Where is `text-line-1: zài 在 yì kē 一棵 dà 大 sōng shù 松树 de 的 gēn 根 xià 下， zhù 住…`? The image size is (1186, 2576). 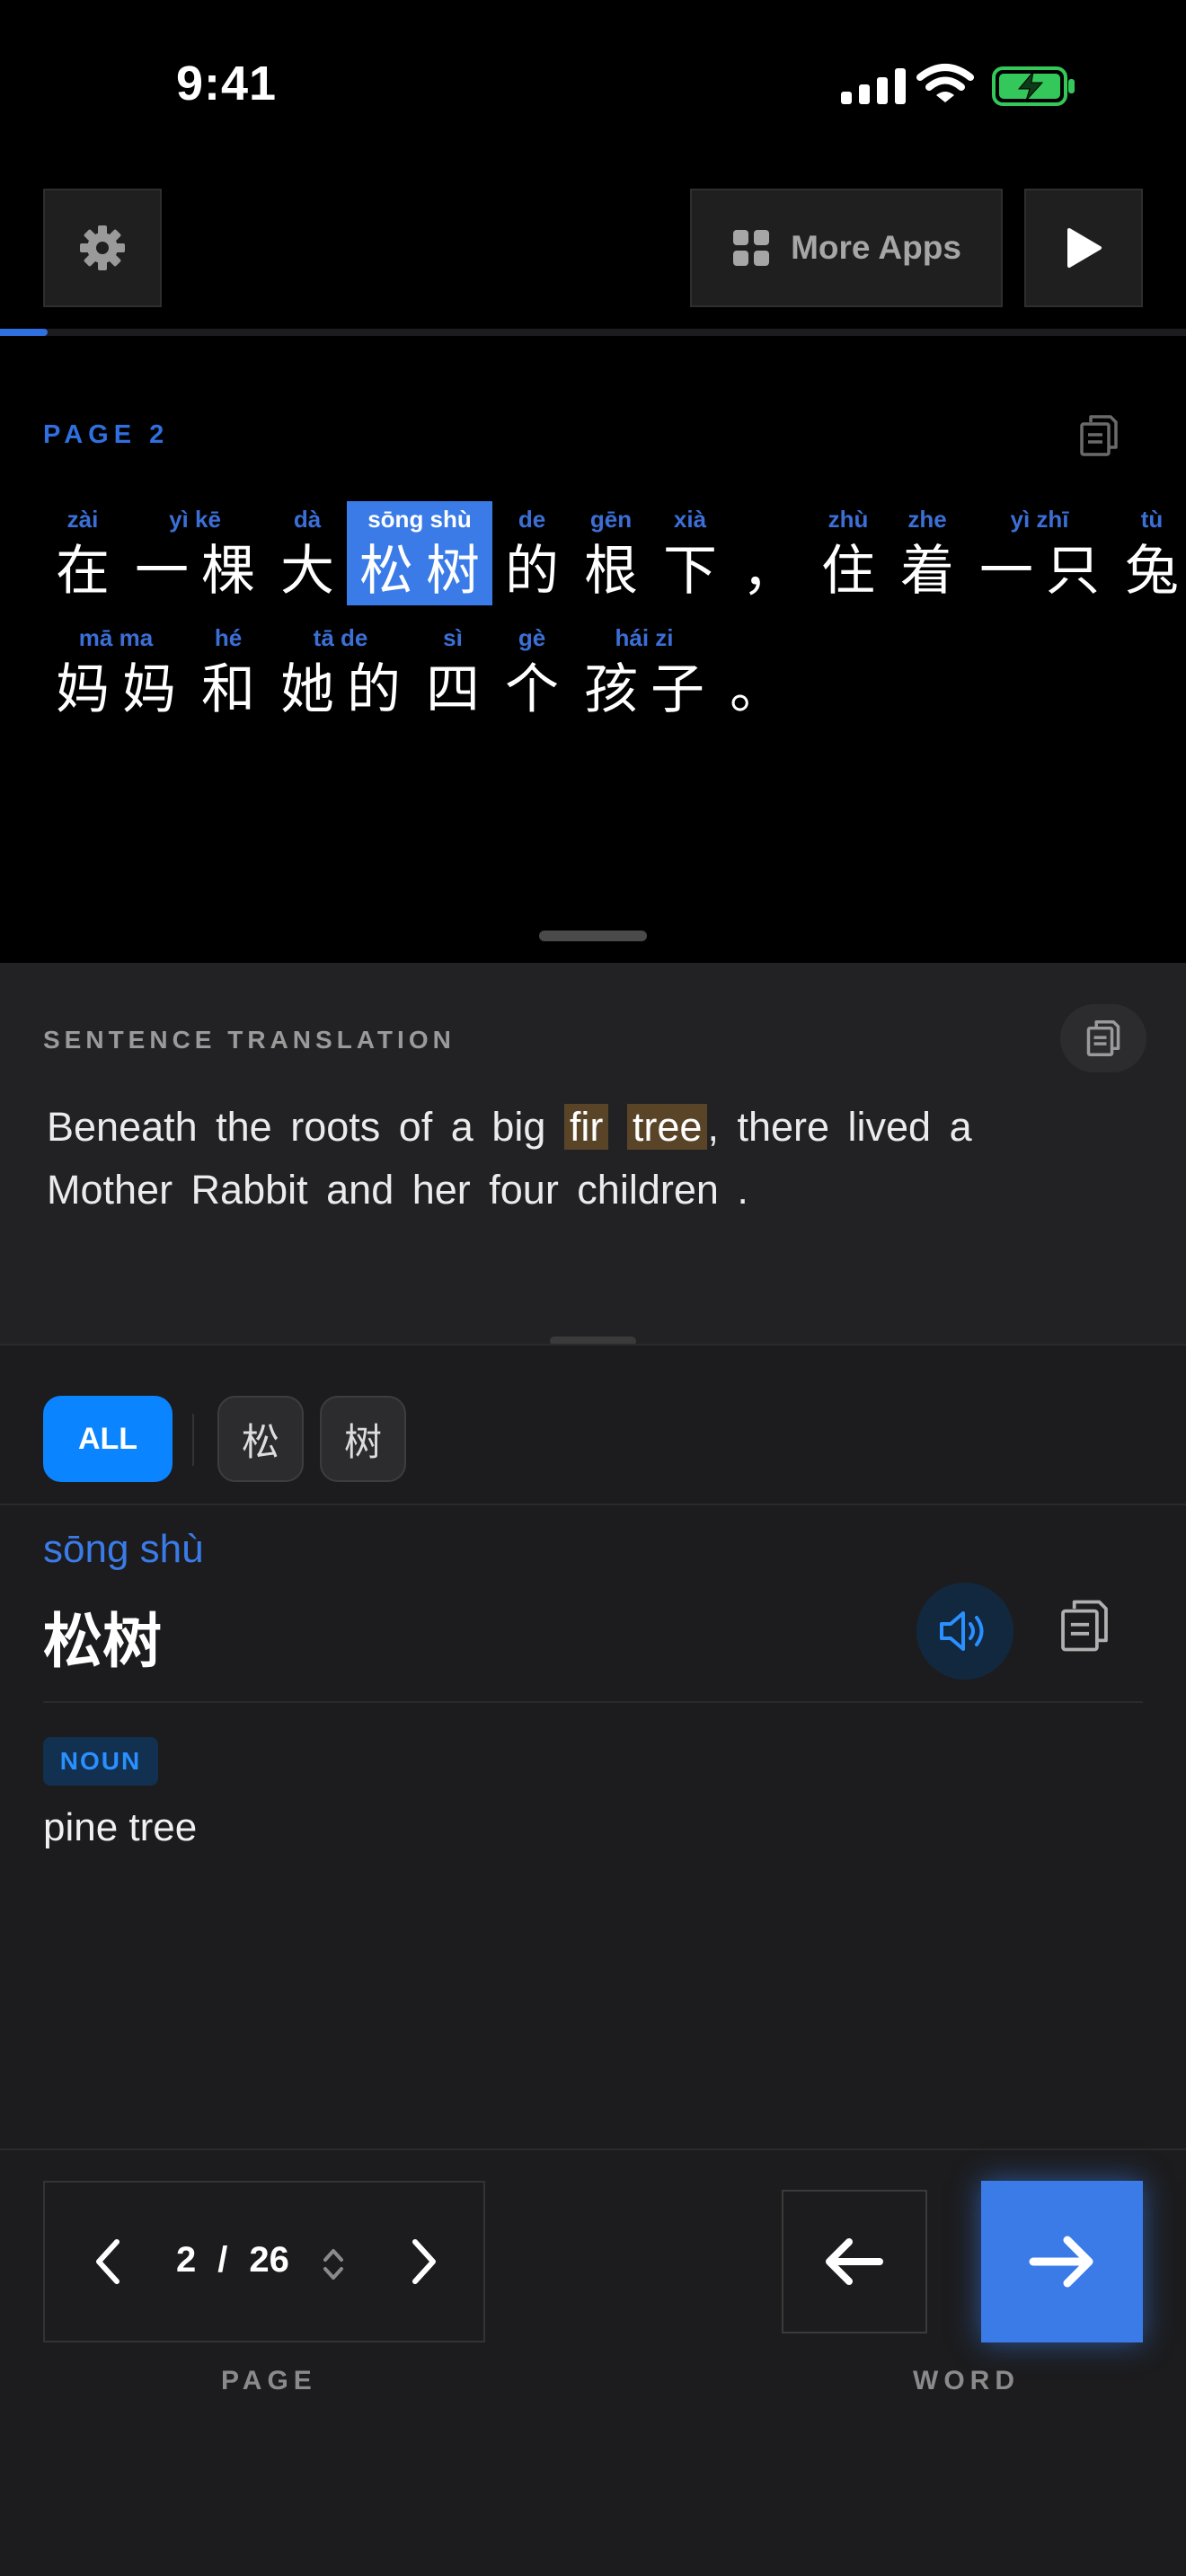
text-line-1: zài 在 yì kē 一棵 dà 大 sōng shù 松树 de 的 gēn 根 xià 下， zhù 住… is located at coordinates (614, 553).